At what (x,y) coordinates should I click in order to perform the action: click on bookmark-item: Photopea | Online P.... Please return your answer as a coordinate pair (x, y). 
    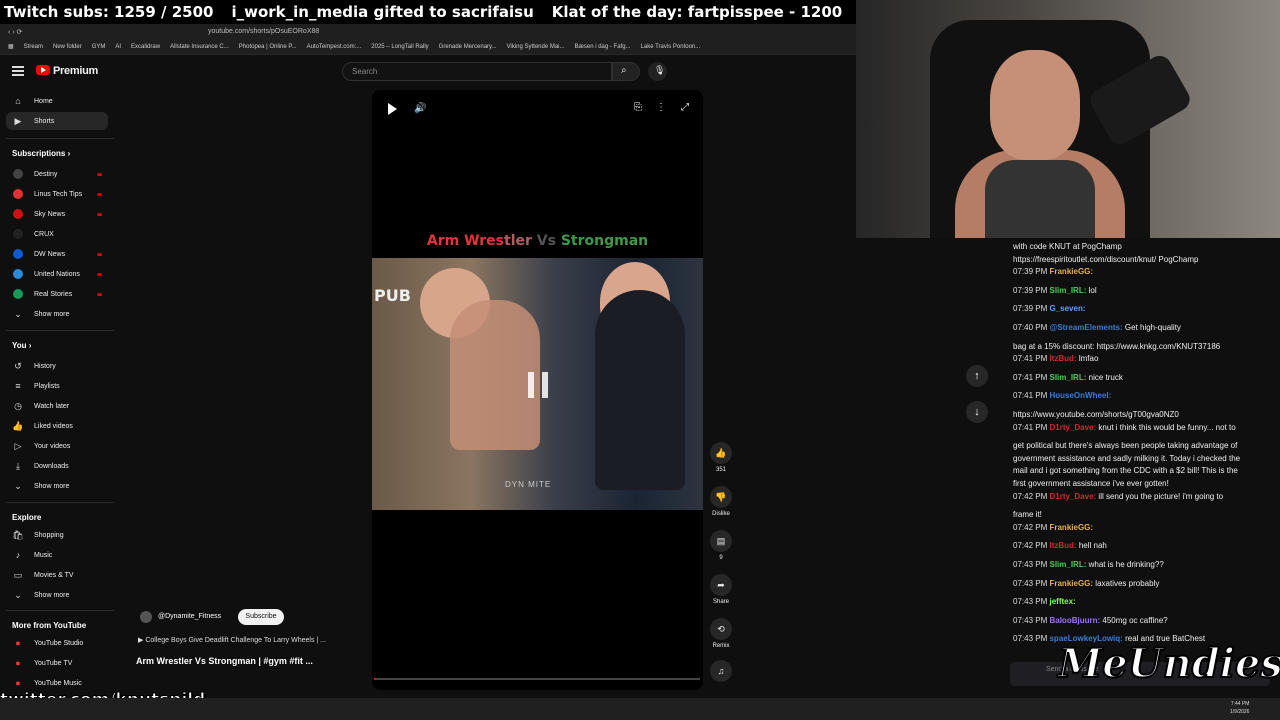
    Looking at the image, I should click on (268, 47).